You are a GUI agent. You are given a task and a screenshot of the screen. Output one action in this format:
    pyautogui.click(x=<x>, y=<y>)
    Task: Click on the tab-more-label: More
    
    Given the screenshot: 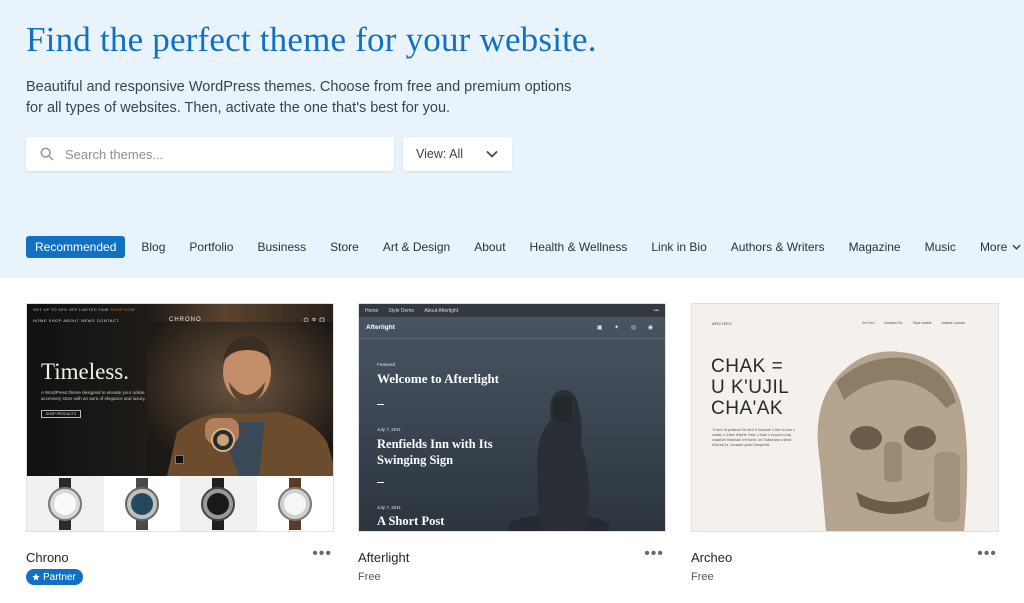 What is the action you would take?
    pyautogui.click(x=993, y=247)
    